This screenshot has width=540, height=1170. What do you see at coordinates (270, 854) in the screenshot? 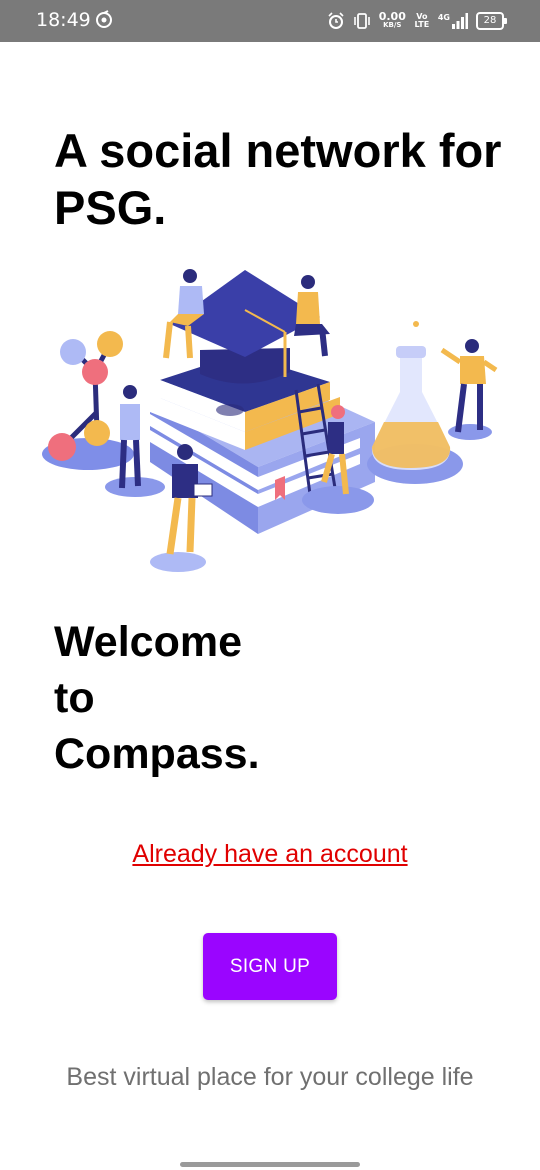
I see `login-link: Already have an account` at bounding box center [270, 854].